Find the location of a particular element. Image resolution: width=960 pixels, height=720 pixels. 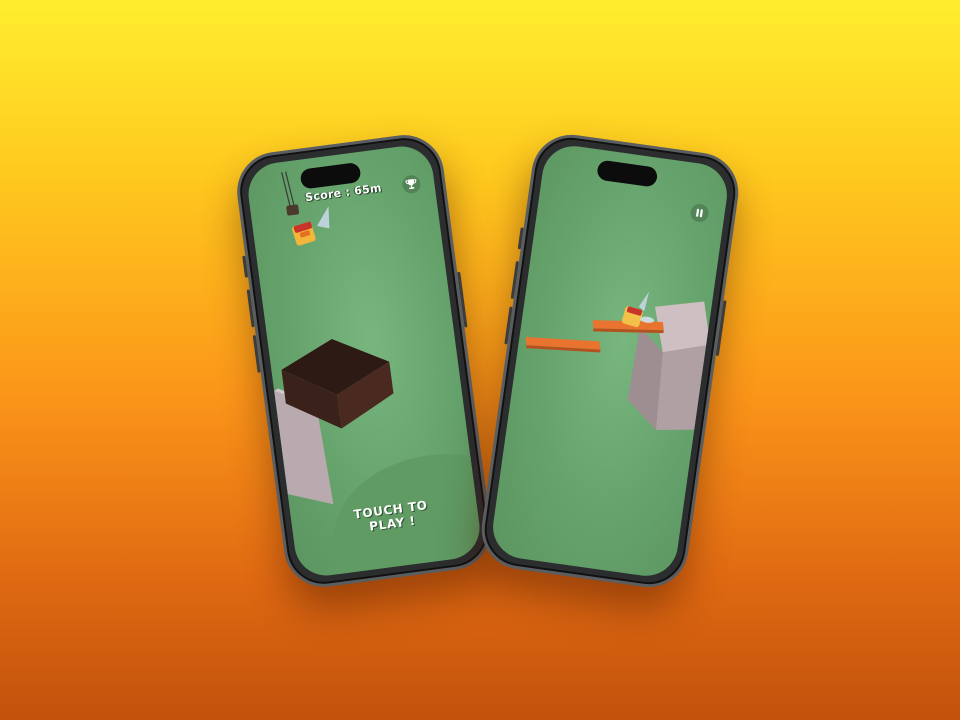

trophy-icon is located at coordinates (411, 184).